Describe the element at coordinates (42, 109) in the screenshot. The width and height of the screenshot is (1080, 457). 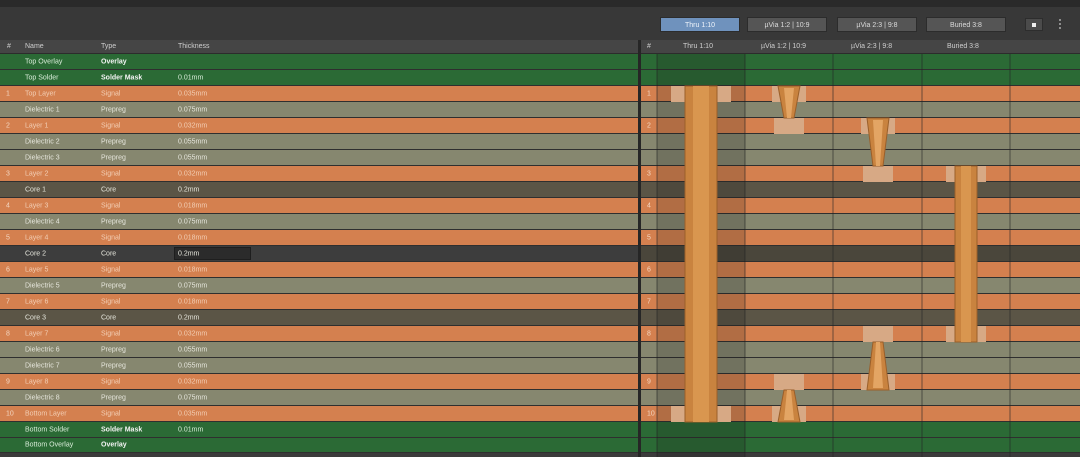
I see `layer-name: Dielectric 1` at that location.